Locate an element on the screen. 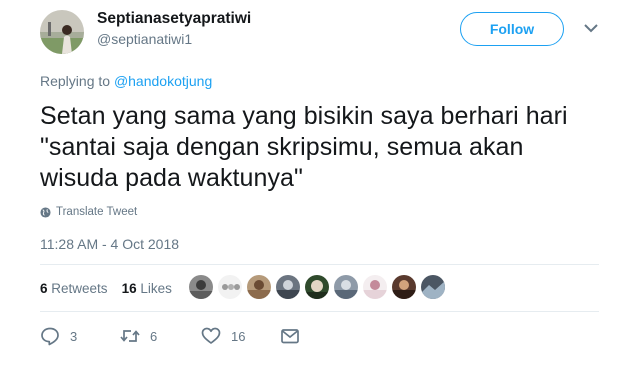  retweets-label: Retweets is located at coordinates (79, 288).